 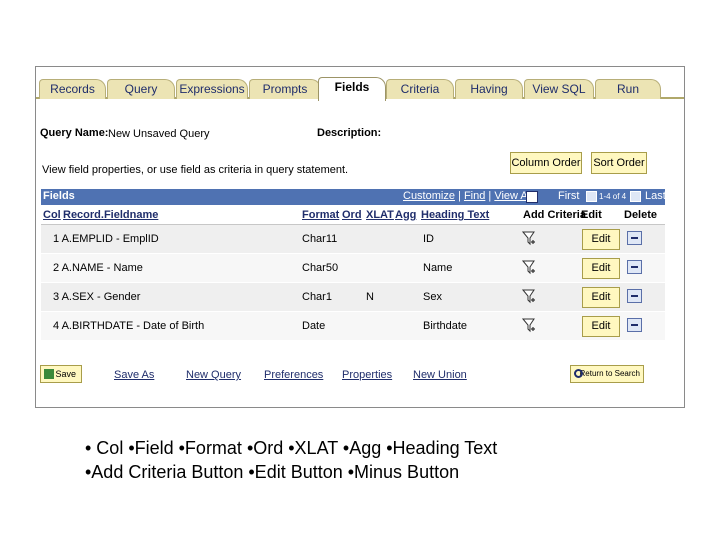 I want to click on grid-toolbar: Customize | Find | View All, so click(x=468, y=196).